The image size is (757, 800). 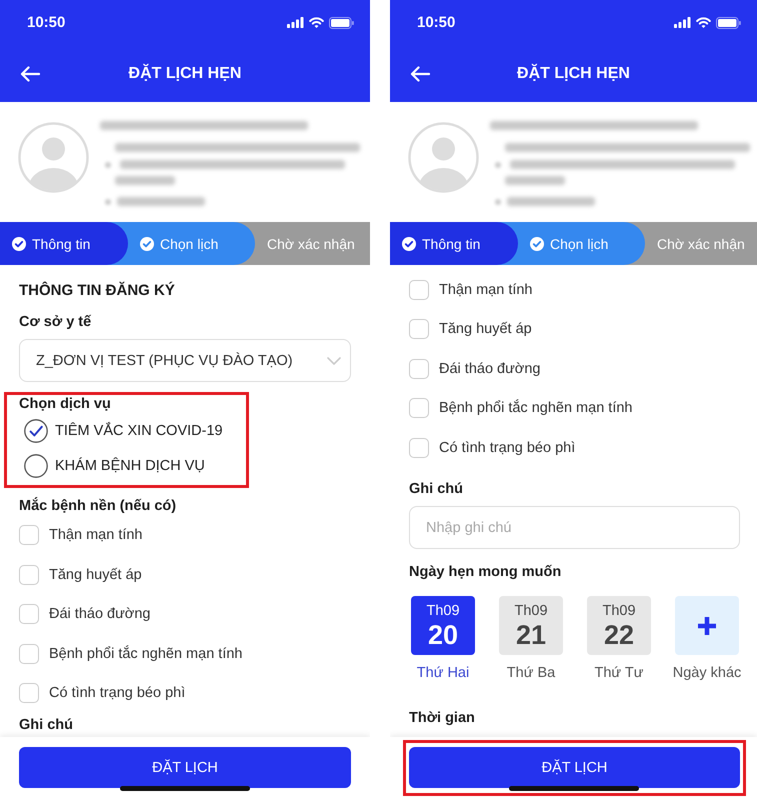 I want to click on note-input: Nhập ghi chú, so click(x=574, y=527).